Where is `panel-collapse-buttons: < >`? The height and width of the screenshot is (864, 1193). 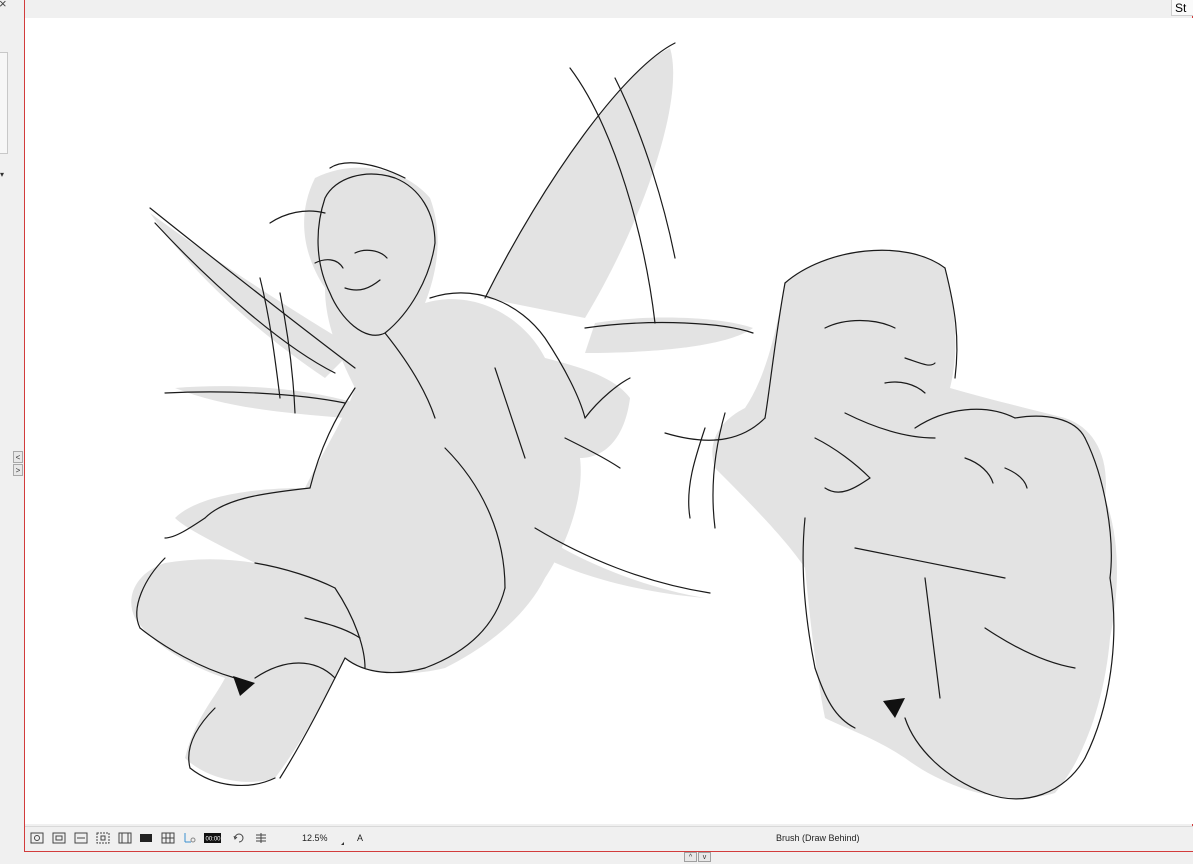
panel-collapse-buttons: < > is located at coordinates (18, 464).